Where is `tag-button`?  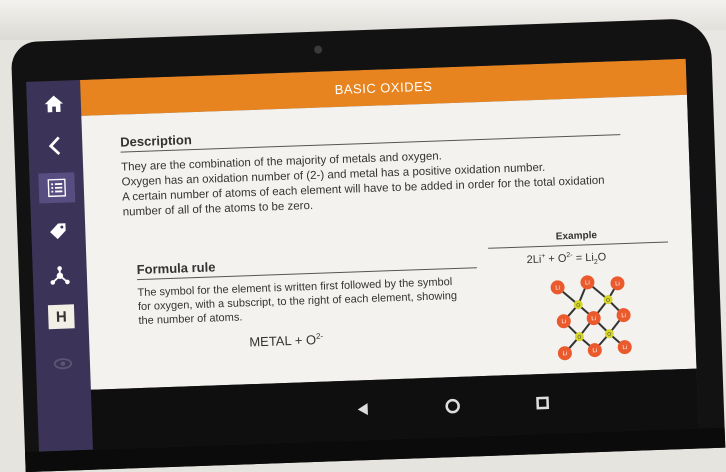 tag-button is located at coordinates (58, 231).